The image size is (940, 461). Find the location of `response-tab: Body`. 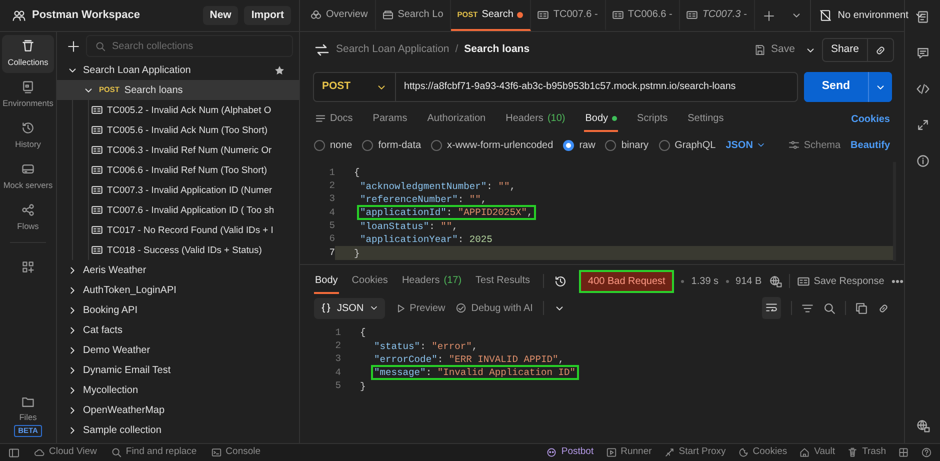

response-tab: Body is located at coordinates (326, 281).